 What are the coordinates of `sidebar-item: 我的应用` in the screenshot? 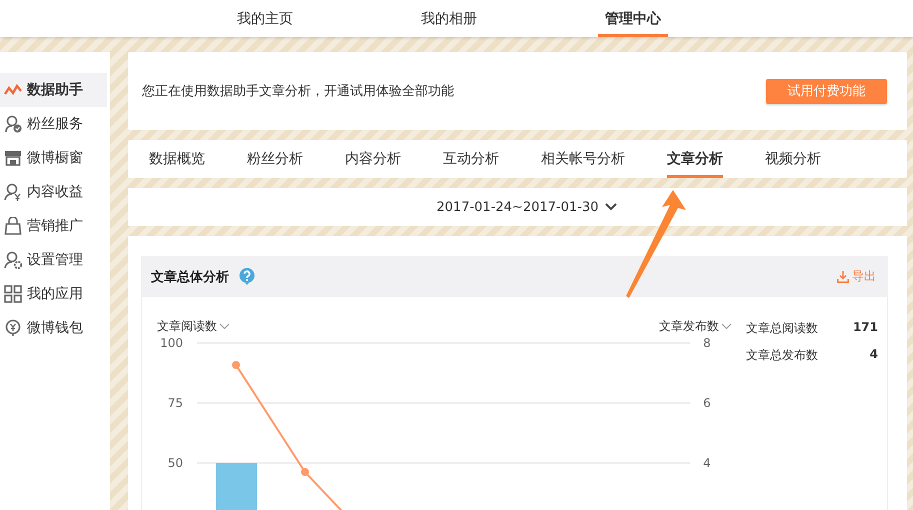 It's located at (53, 294).